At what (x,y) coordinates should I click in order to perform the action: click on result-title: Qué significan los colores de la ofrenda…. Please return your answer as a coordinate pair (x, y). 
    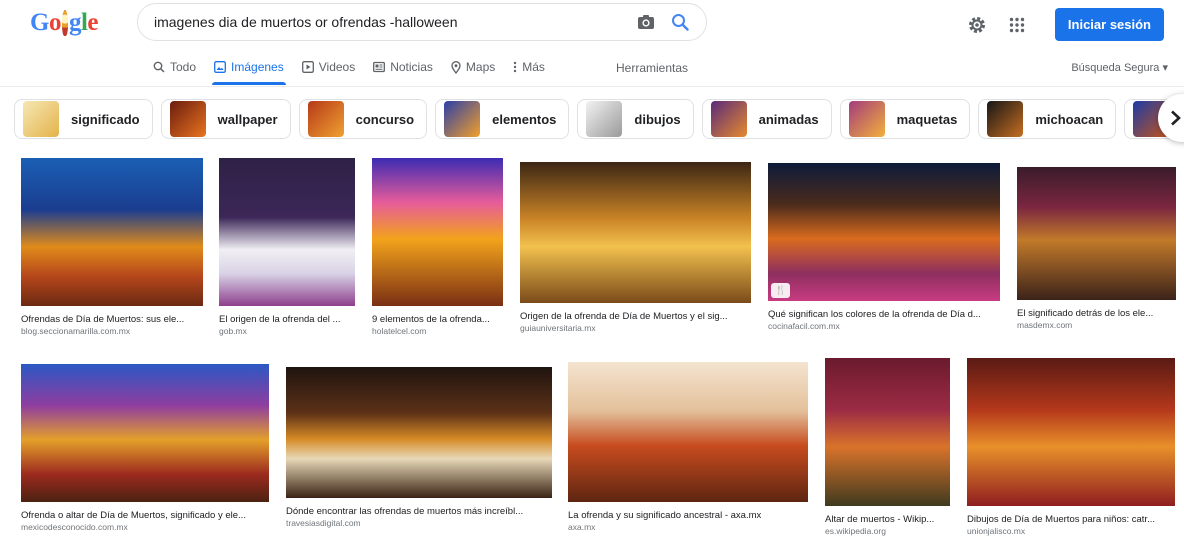
    Looking at the image, I should click on (884, 314).